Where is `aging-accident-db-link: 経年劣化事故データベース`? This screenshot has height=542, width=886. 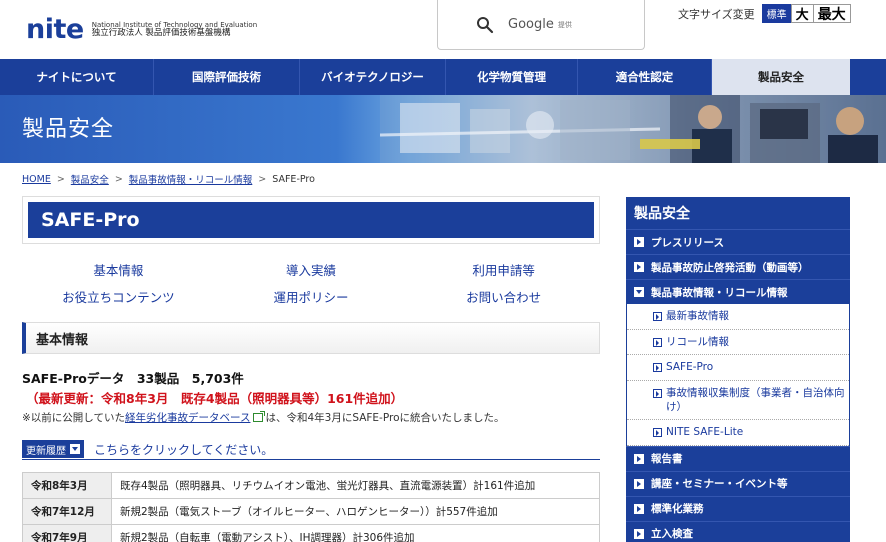 aging-accident-db-link: 経年劣化事故データベース is located at coordinates (187, 417).